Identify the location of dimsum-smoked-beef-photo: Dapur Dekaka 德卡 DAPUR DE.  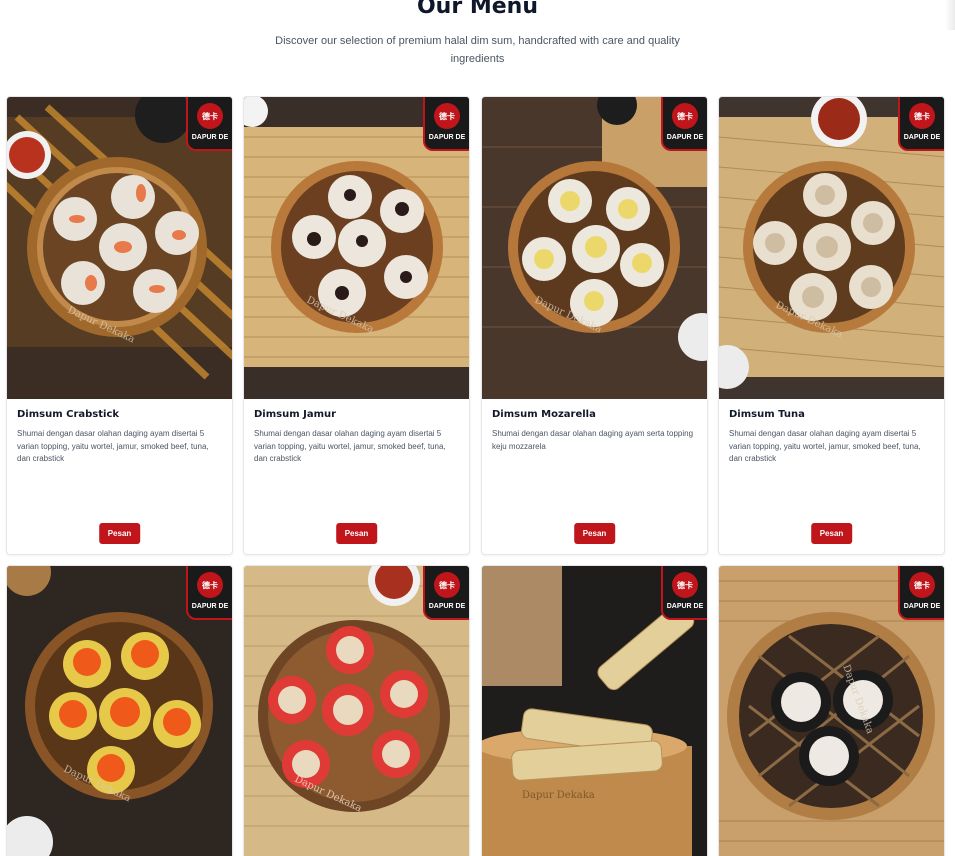
(356, 711).